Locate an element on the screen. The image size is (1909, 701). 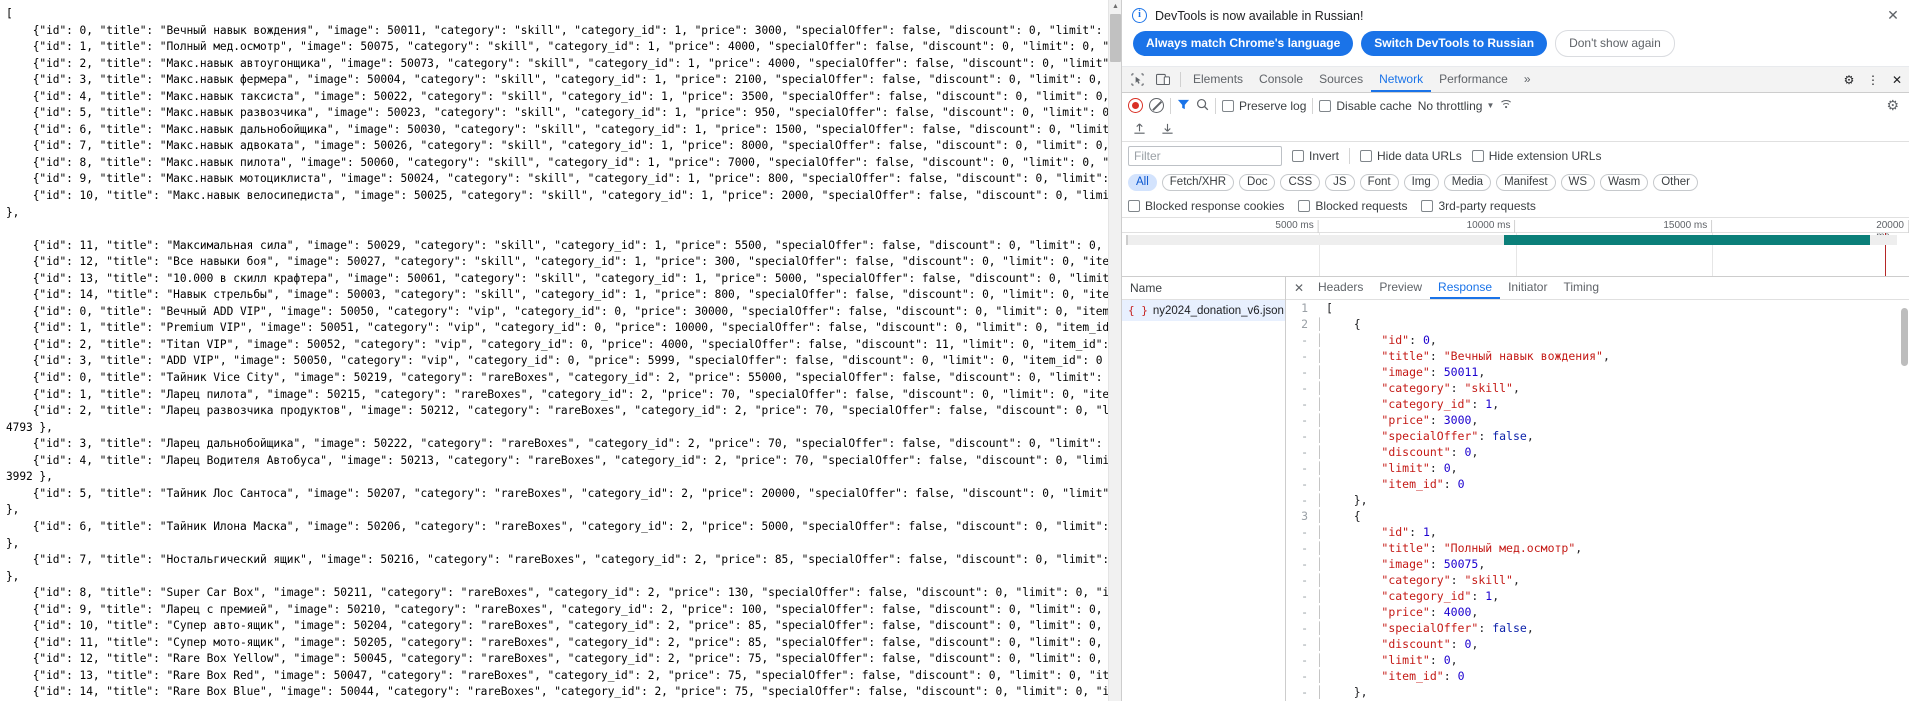
close-detail-icon: ✕ is located at coordinates (1299, 287).